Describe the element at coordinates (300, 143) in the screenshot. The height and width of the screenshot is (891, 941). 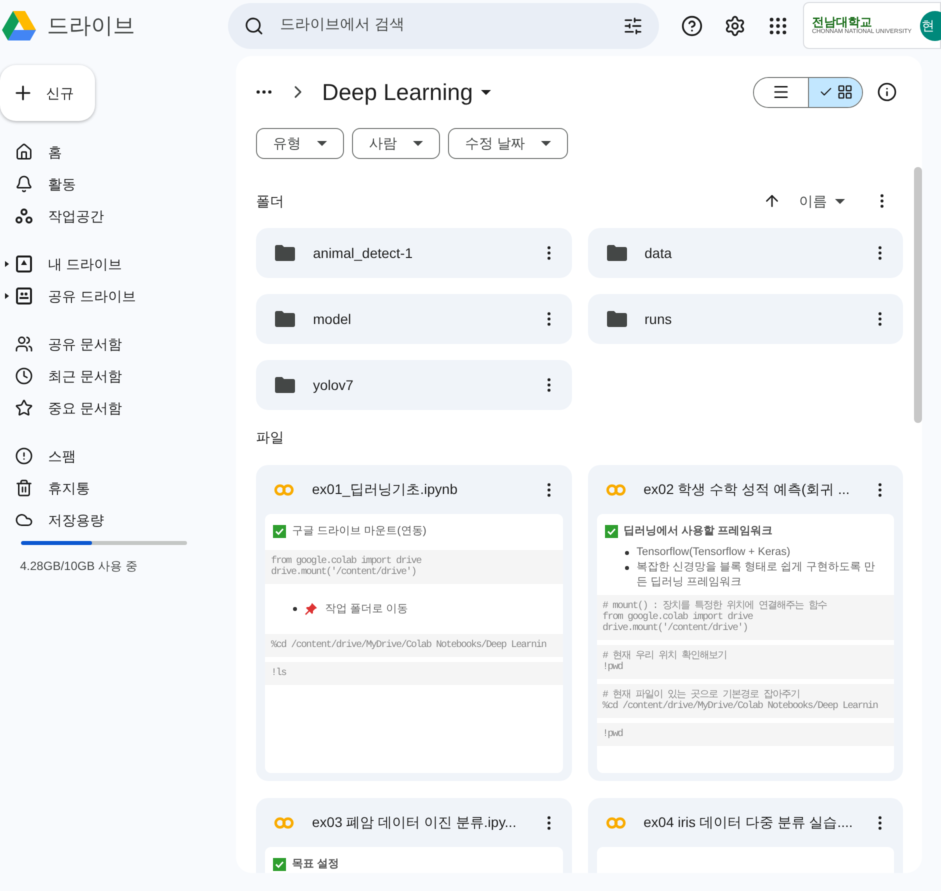
I see `filter-chip: 유형` at that location.